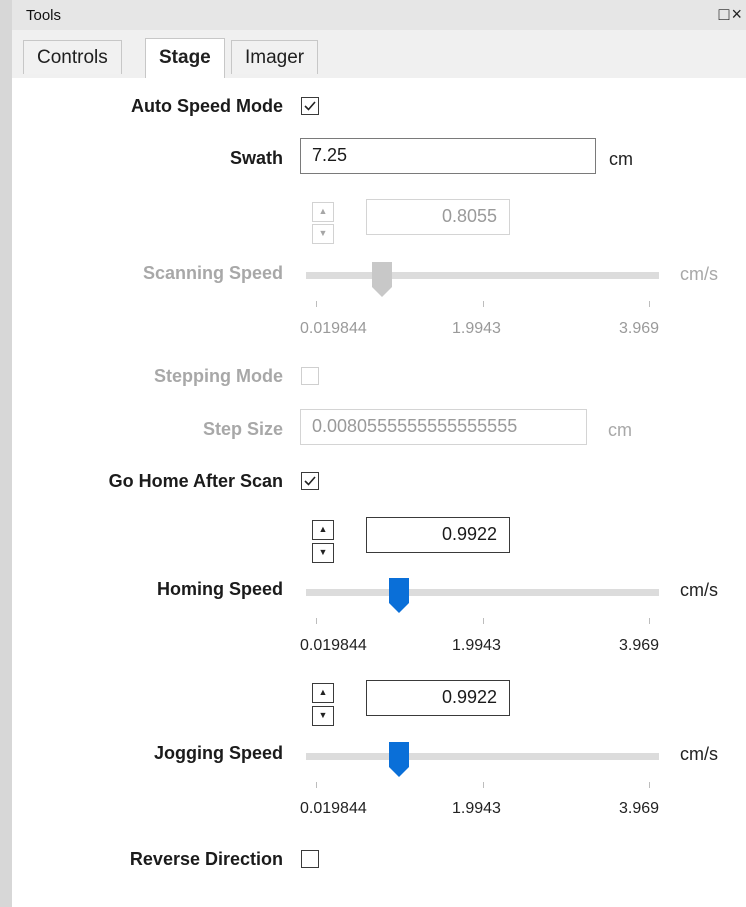 The width and height of the screenshot is (746, 907). What do you see at coordinates (323, 693) in the screenshot?
I see `jogging-speed-increment: ▲` at bounding box center [323, 693].